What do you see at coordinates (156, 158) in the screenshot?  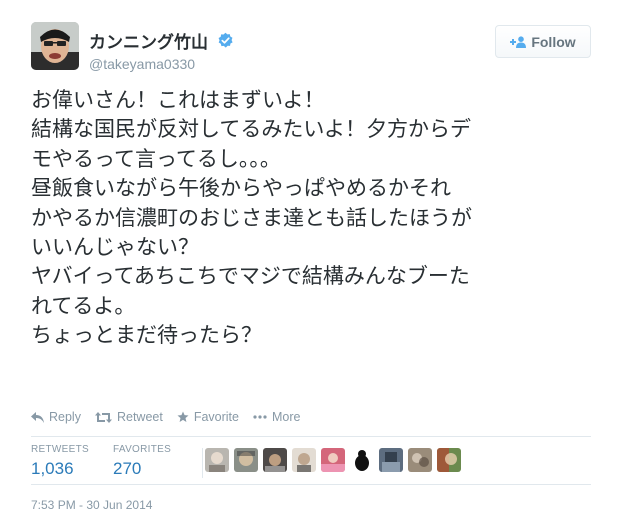 I see `tweet-line: モやるって言ってるし。。。` at bounding box center [156, 158].